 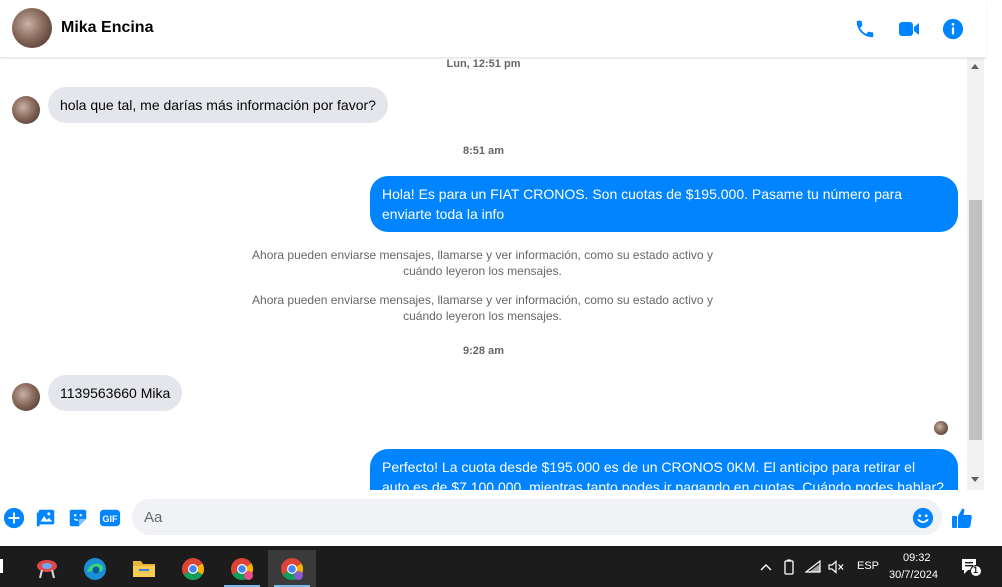 What do you see at coordinates (923, 518) in the screenshot?
I see `emoji-icon` at bounding box center [923, 518].